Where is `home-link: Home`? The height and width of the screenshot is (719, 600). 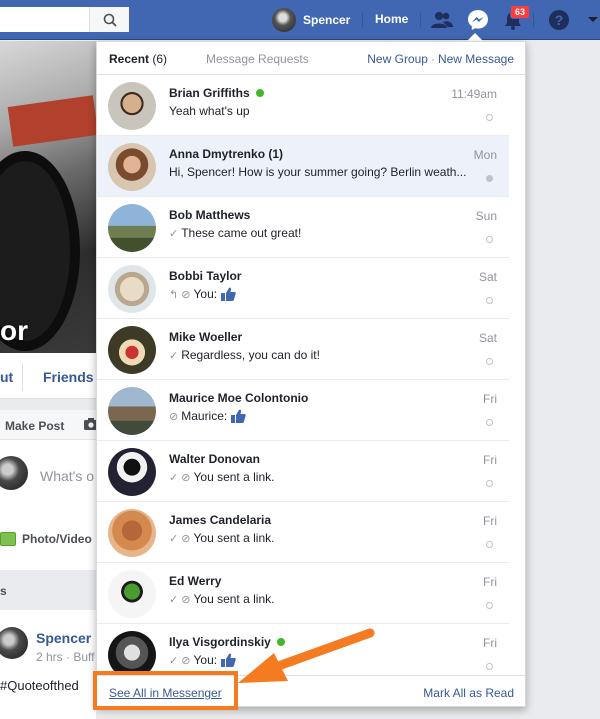
home-link: Home is located at coordinates (391, 19).